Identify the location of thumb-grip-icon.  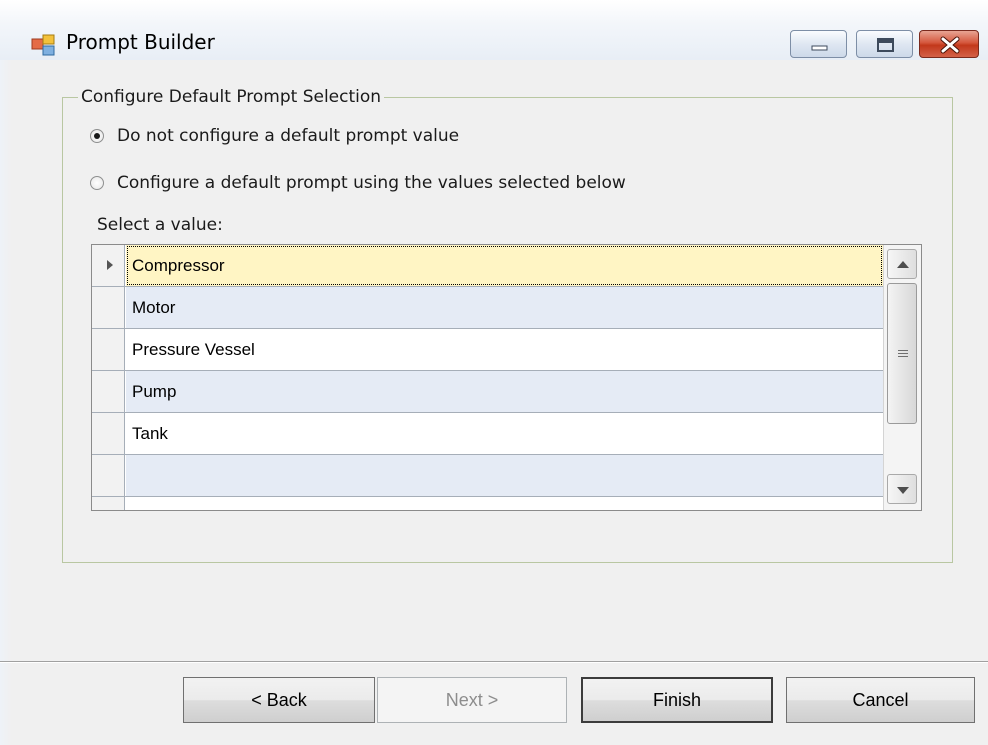
(903, 353).